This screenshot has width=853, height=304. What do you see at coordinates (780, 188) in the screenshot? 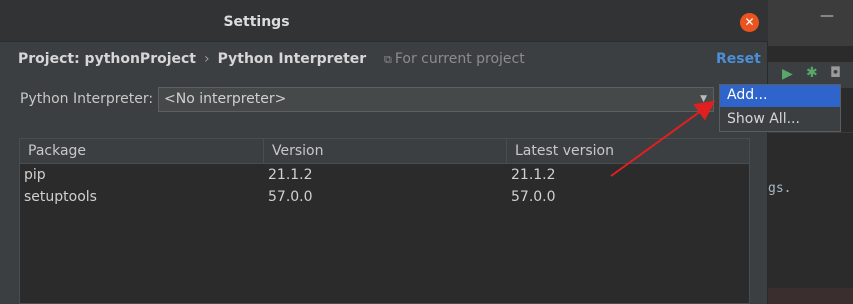
I see `background-code-text: gs.` at bounding box center [780, 188].